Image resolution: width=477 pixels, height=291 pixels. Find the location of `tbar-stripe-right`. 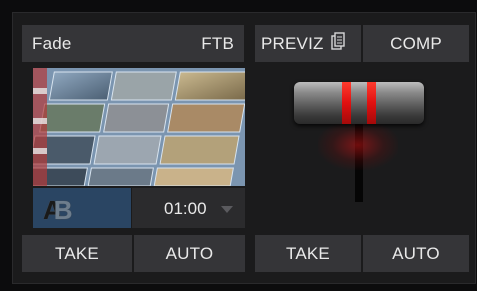

tbar-stripe-right is located at coordinates (371, 103).